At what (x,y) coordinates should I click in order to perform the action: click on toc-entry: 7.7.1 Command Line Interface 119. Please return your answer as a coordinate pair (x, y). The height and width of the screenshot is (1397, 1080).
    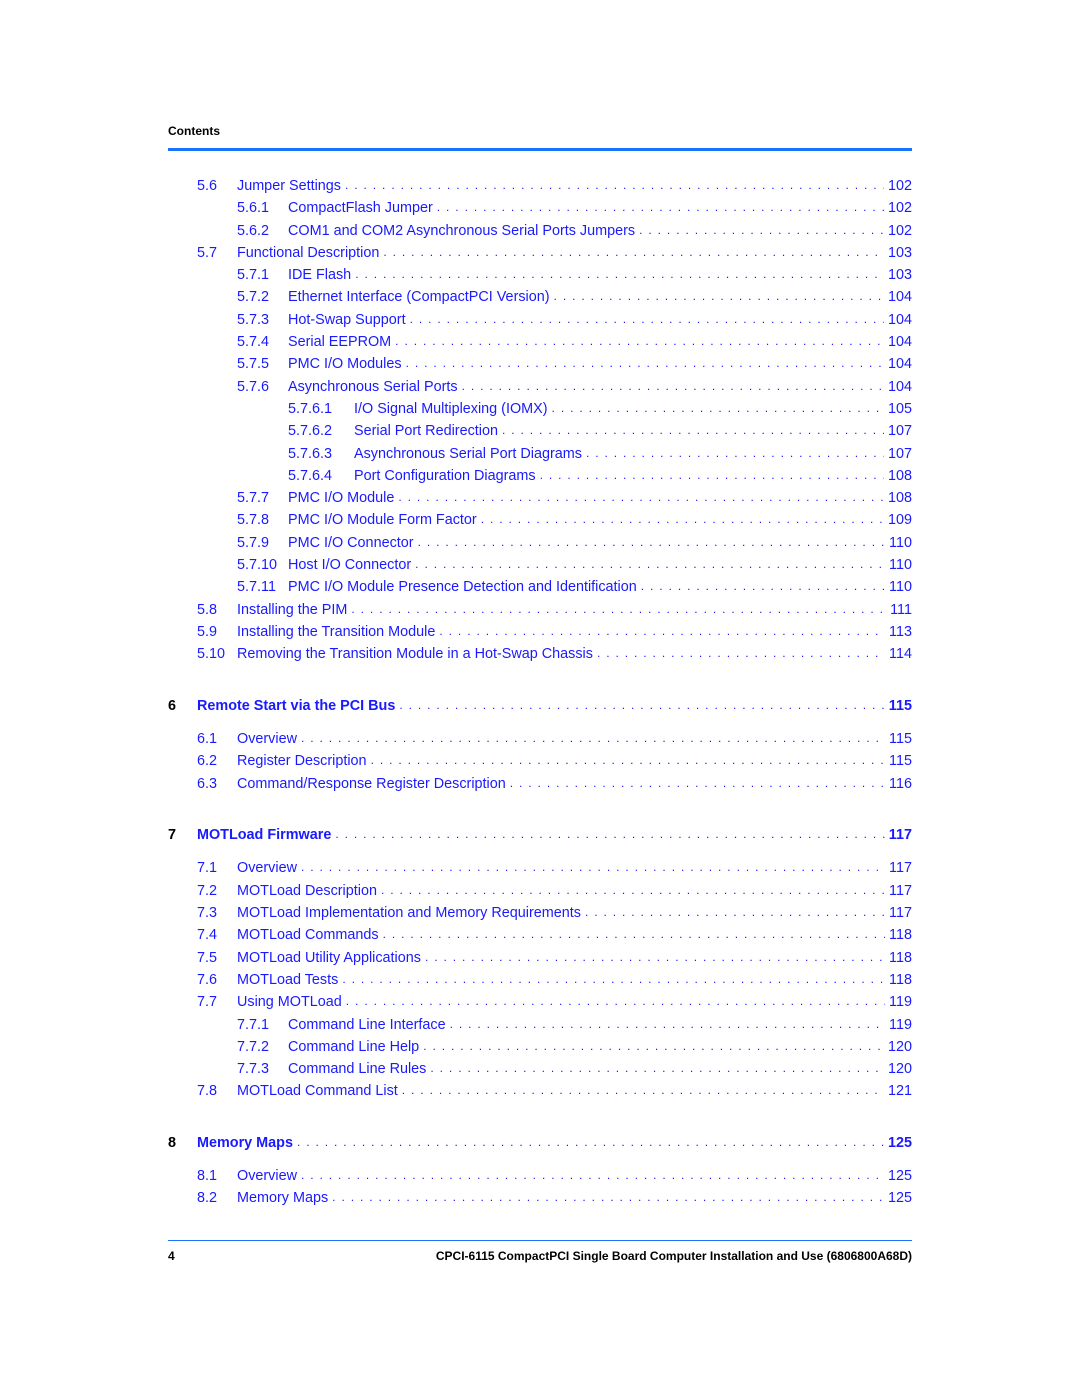
    Looking at the image, I should click on (540, 1028).